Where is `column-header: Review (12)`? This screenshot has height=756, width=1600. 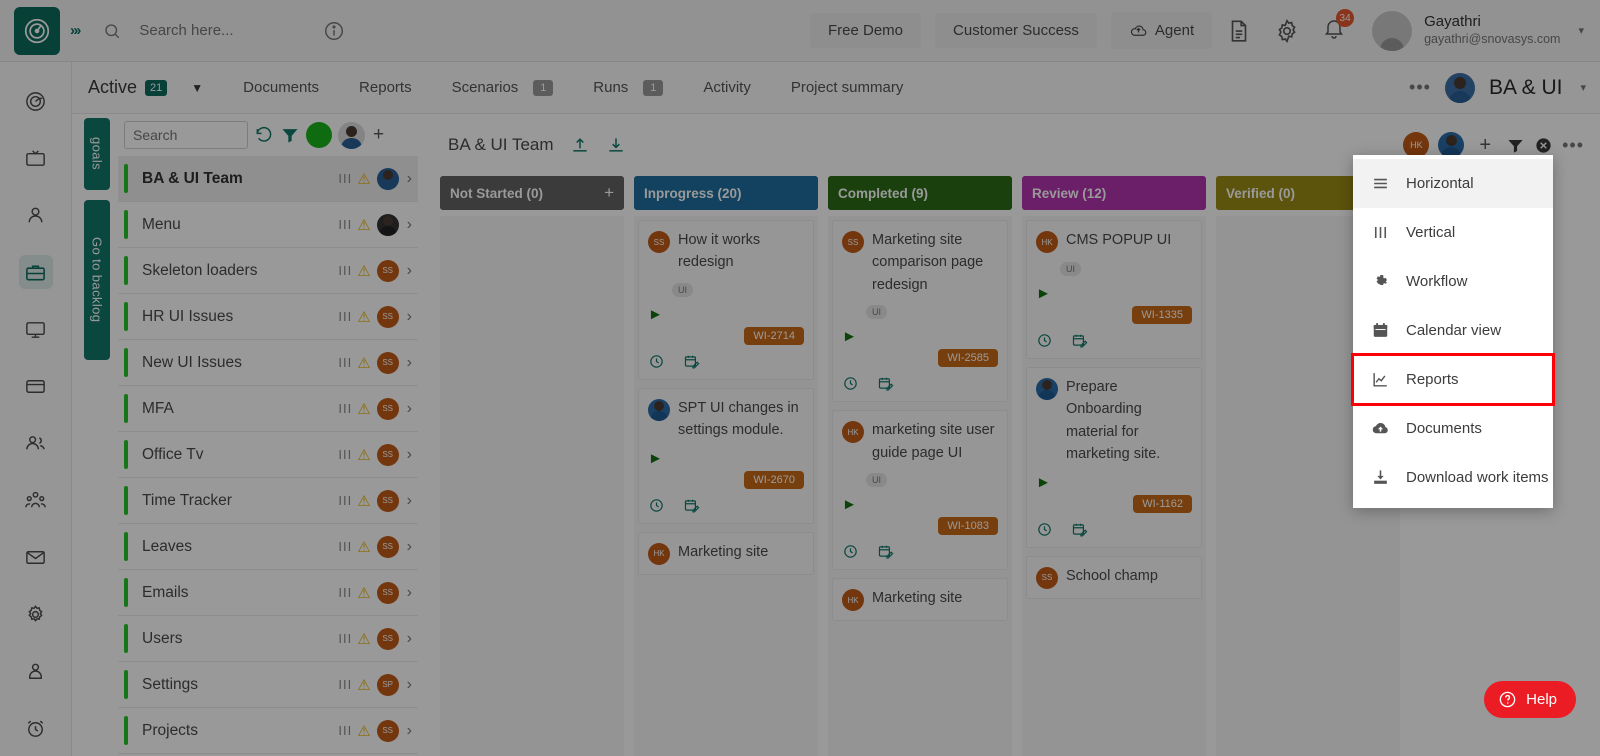 column-header: Review (12) is located at coordinates (1114, 193).